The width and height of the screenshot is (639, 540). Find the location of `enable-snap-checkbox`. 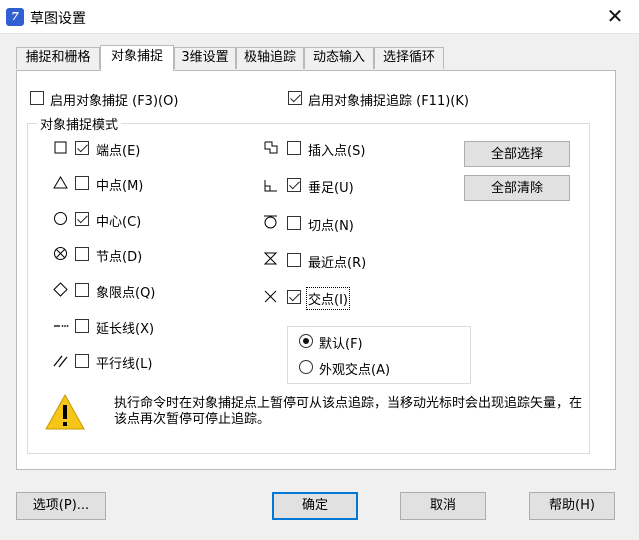

enable-snap-checkbox is located at coordinates (37, 98).